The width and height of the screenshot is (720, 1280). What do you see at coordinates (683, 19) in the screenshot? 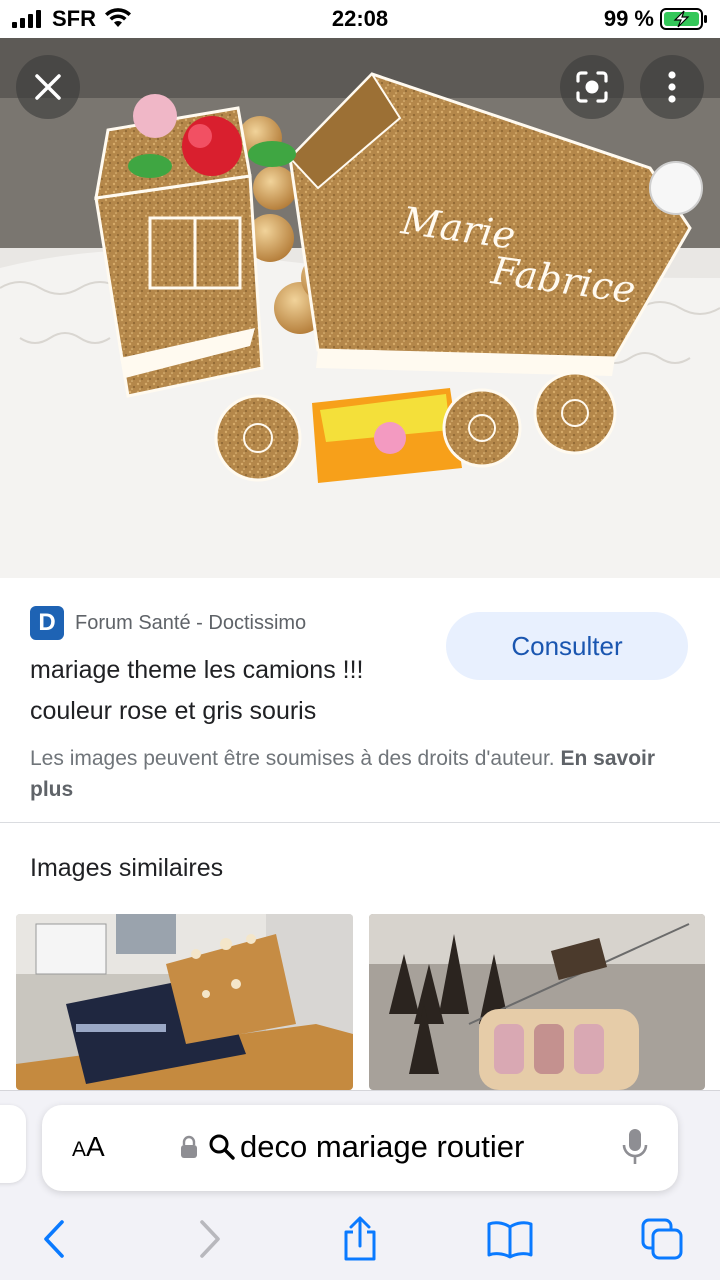
I see `battery-charging-icon` at bounding box center [683, 19].